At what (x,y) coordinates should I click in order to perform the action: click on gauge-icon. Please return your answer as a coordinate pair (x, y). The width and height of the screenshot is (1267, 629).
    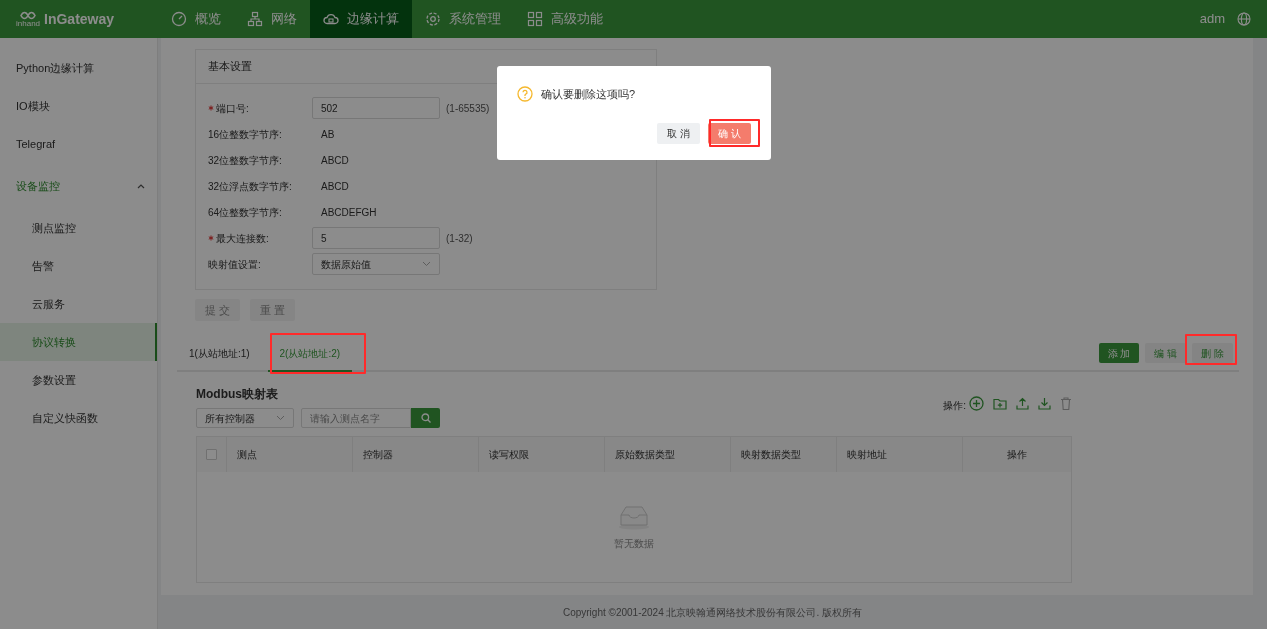
    Looking at the image, I should click on (179, 19).